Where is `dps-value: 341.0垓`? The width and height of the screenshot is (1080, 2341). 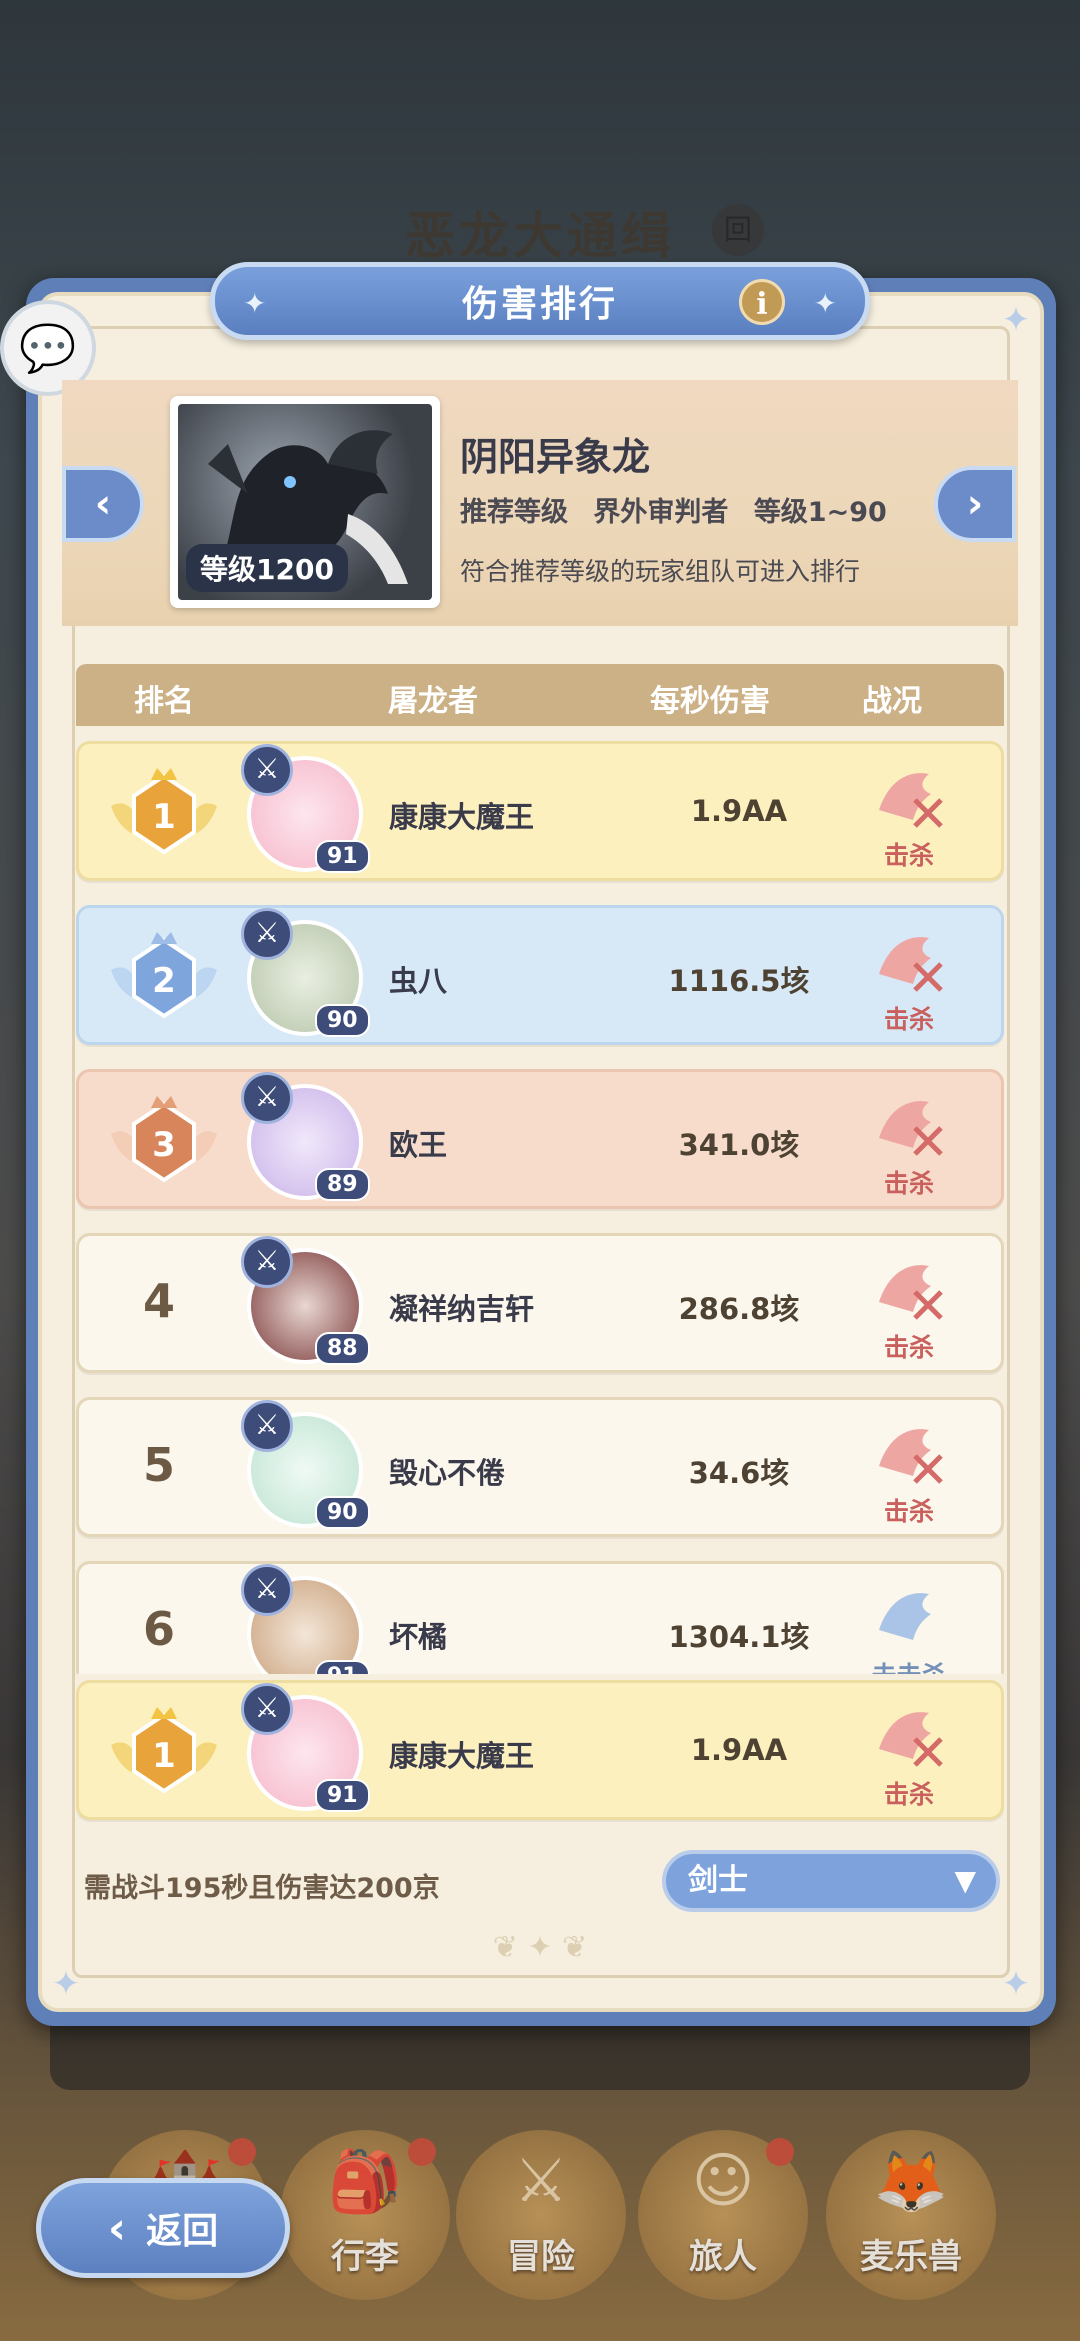 dps-value: 341.0垓 is located at coordinates (739, 1145).